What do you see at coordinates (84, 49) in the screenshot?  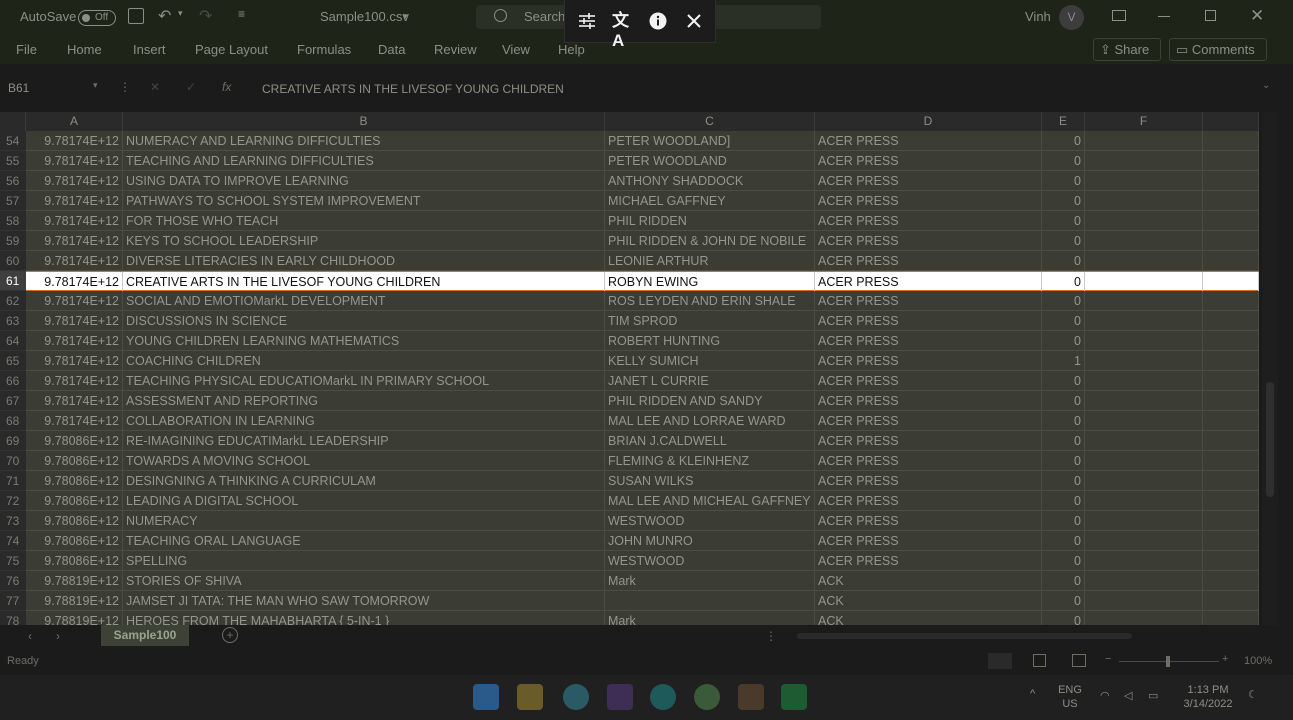 I see `tab-home: Home` at bounding box center [84, 49].